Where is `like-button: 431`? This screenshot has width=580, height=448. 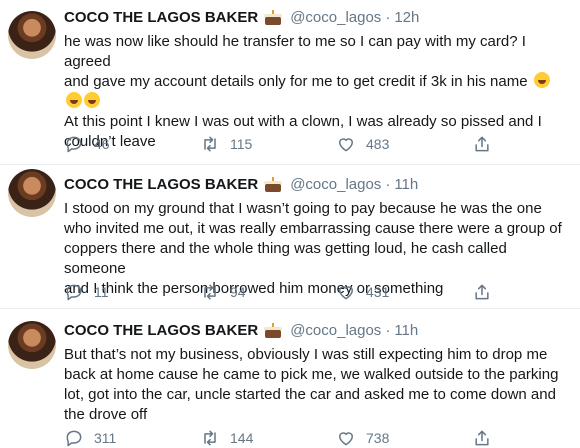 like-button: 431 is located at coordinates (404, 292).